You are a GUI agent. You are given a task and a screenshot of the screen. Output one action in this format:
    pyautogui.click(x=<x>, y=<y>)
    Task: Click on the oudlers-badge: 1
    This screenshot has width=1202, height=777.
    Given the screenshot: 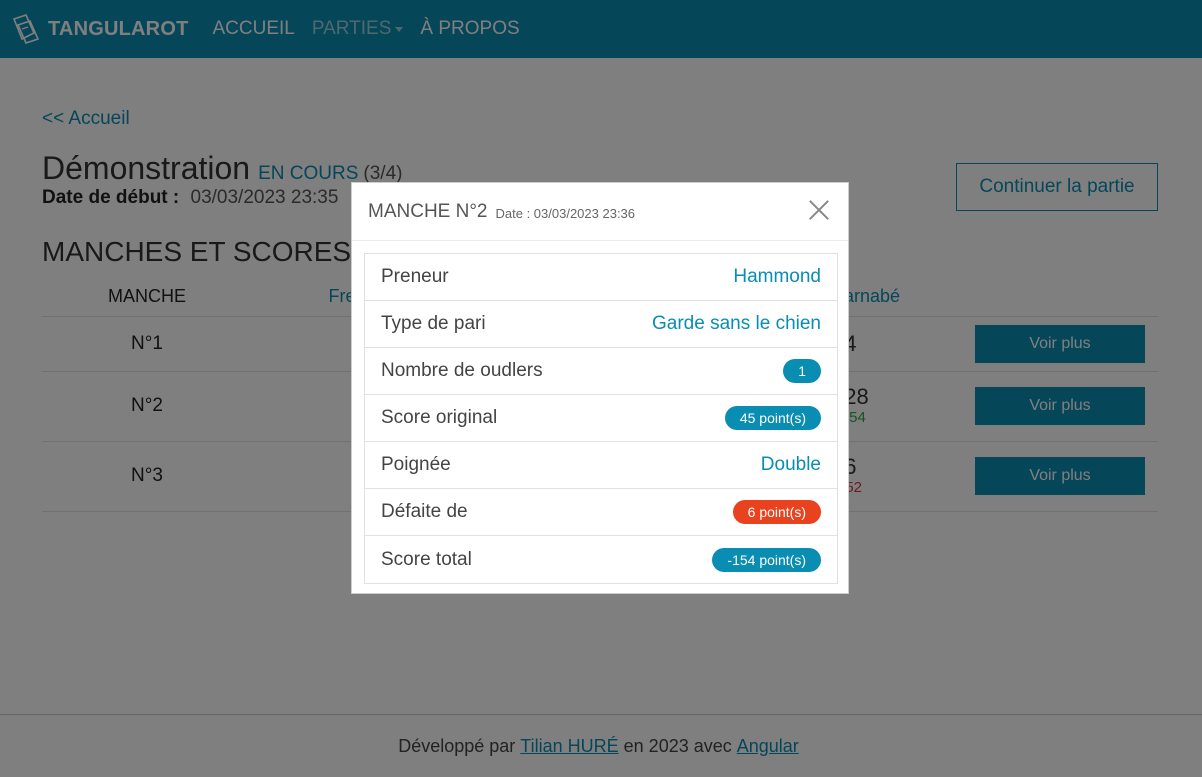 What is the action you would take?
    pyautogui.click(x=802, y=371)
    